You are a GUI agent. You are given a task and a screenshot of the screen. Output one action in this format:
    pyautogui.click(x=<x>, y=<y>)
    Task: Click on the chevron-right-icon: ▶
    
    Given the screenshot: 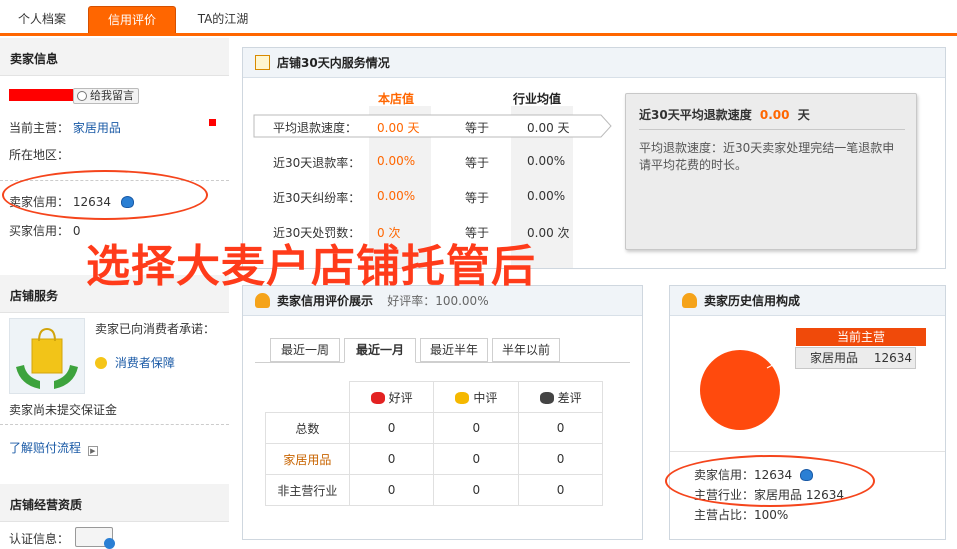 What is the action you would take?
    pyautogui.click(x=92, y=451)
    